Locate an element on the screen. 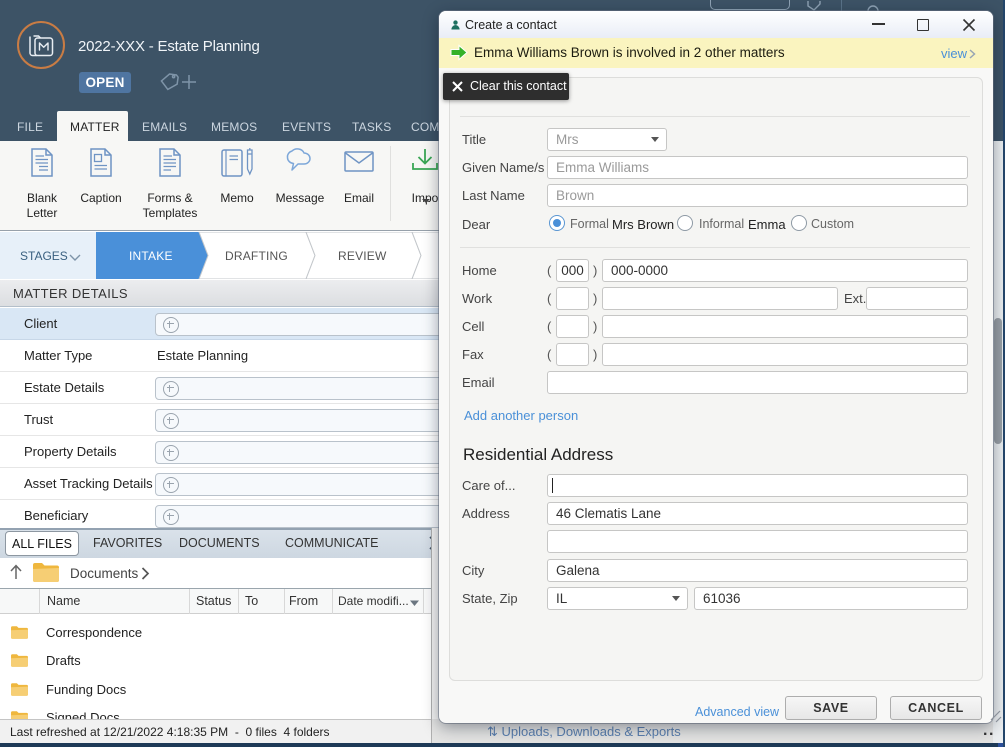 The height and width of the screenshot is (747, 1005). svg-text: DRAFTING is located at coordinates (256, 256).